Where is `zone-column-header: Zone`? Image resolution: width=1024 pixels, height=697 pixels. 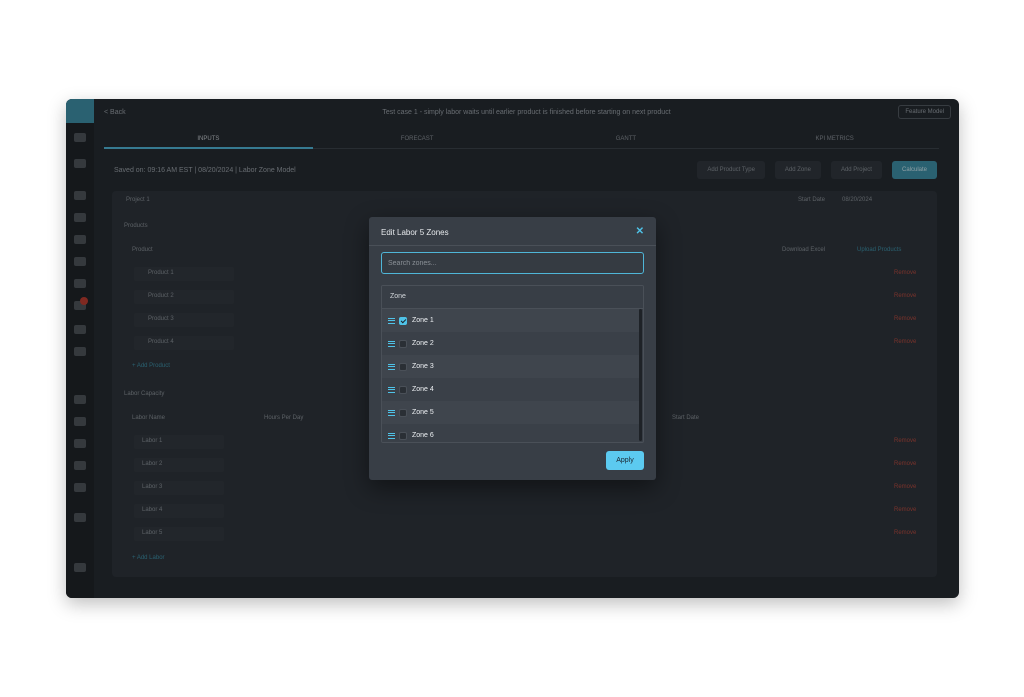 zone-column-header: Zone is located at coordinates (512, 297).